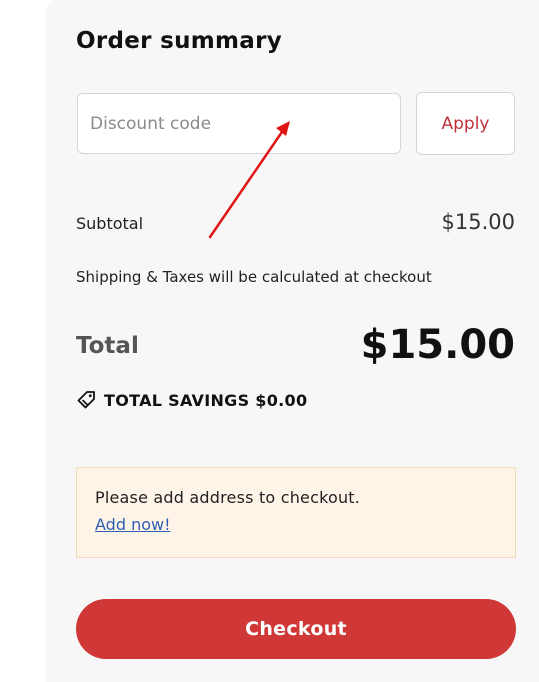 Image resolution: width=539 pixels, height=682 pixels. I want to click on address-notice: Please add address to checkout. Add now!, so click(296, 512).